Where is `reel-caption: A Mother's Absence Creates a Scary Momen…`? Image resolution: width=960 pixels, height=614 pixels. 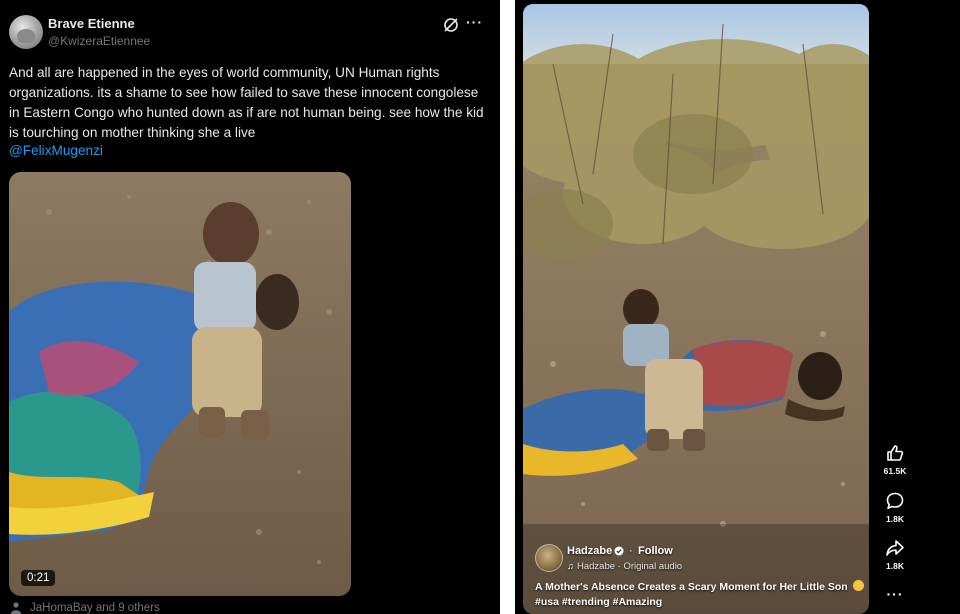
reel-caption: A Mother's Absence Creates a Scary Momen… is located at coordinates (700, 595).